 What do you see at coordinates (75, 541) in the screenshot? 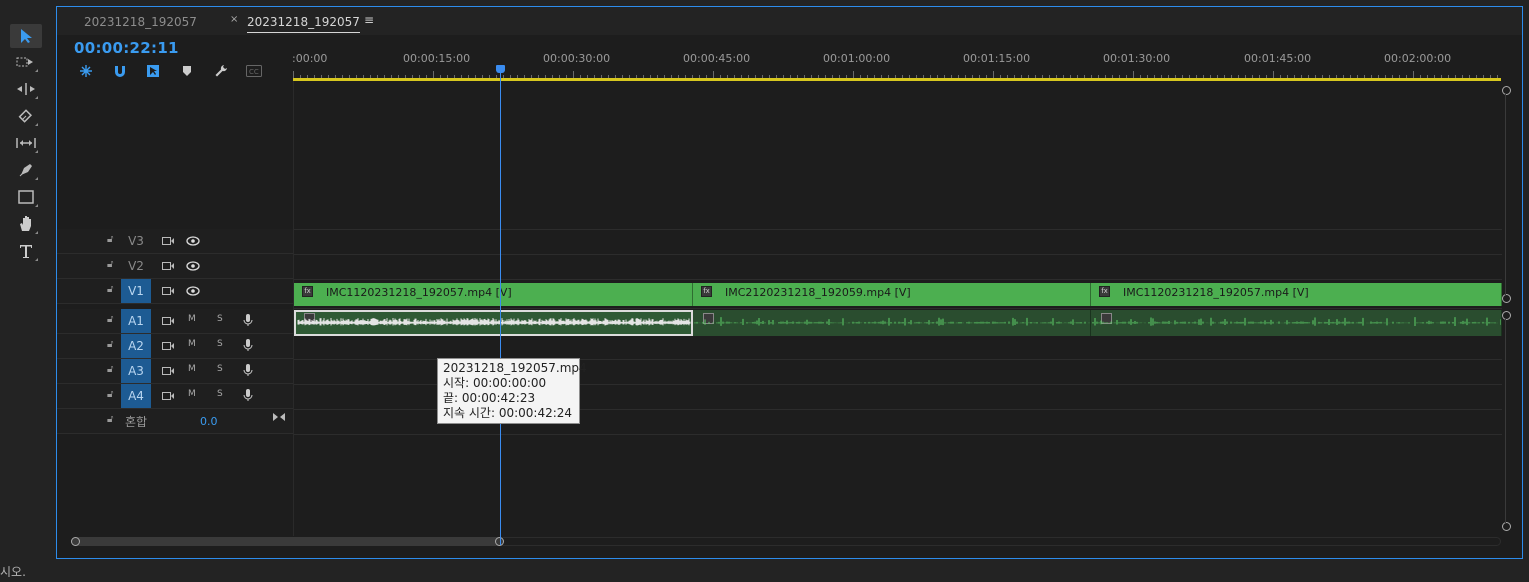
I see `hscroll-handle-left` at bounding box center [75, 541].